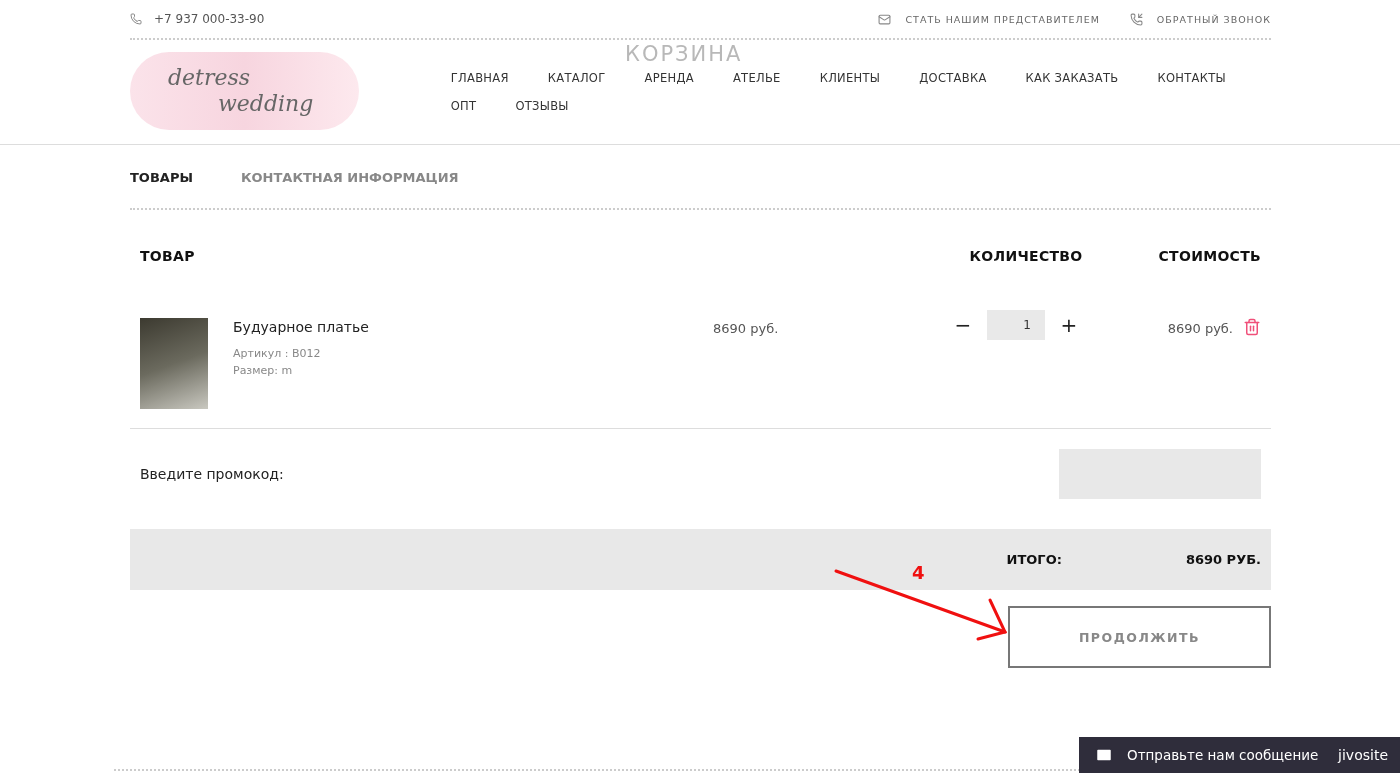 This screenshot has width=1400, height=773. Describe the element at coordinates (1252, 327) in the screenshot. I see `trash-icon` at that location.